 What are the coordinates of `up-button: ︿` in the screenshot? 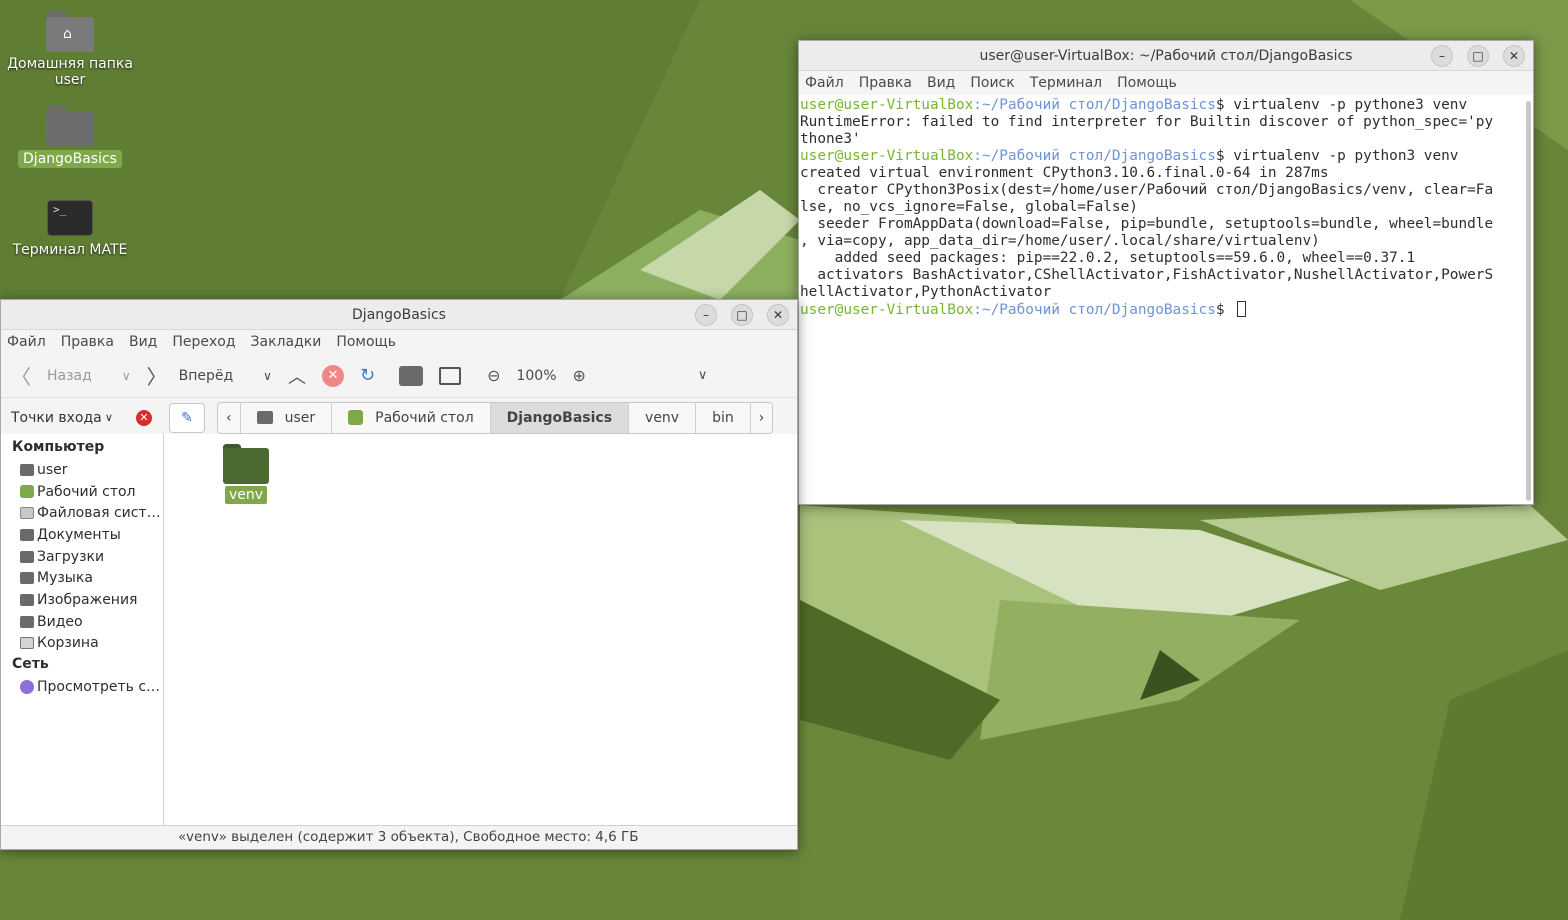 It's located at (297, 376).